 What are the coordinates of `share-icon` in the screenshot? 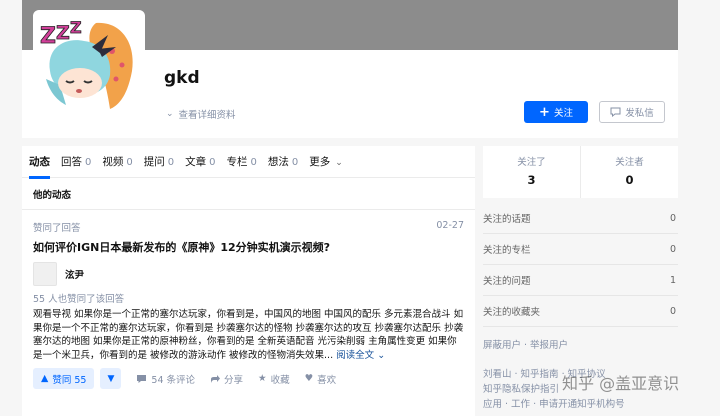 It's located at (216, 378).